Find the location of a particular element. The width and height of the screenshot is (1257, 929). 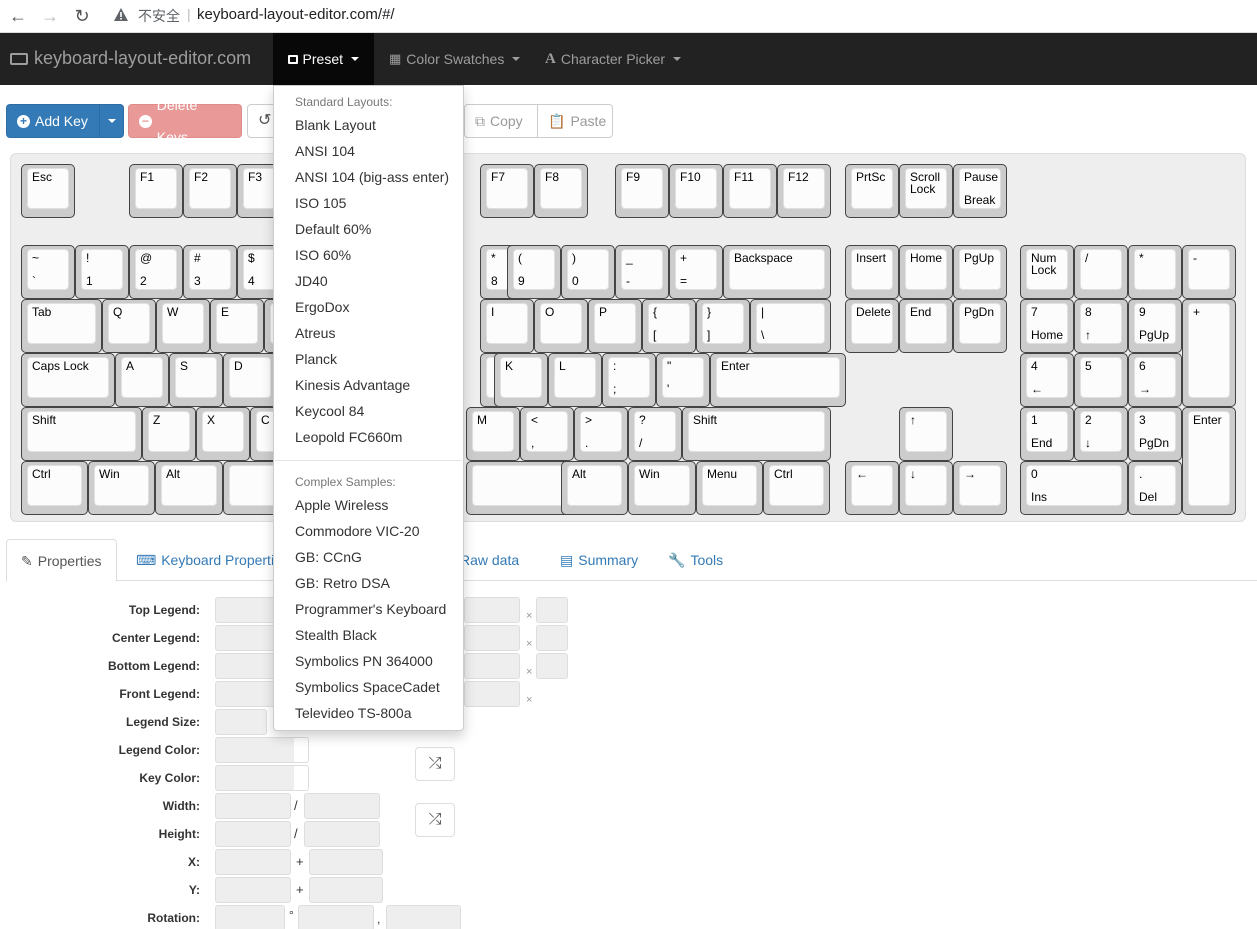

key-color-input is located at coordinates (262, 778).